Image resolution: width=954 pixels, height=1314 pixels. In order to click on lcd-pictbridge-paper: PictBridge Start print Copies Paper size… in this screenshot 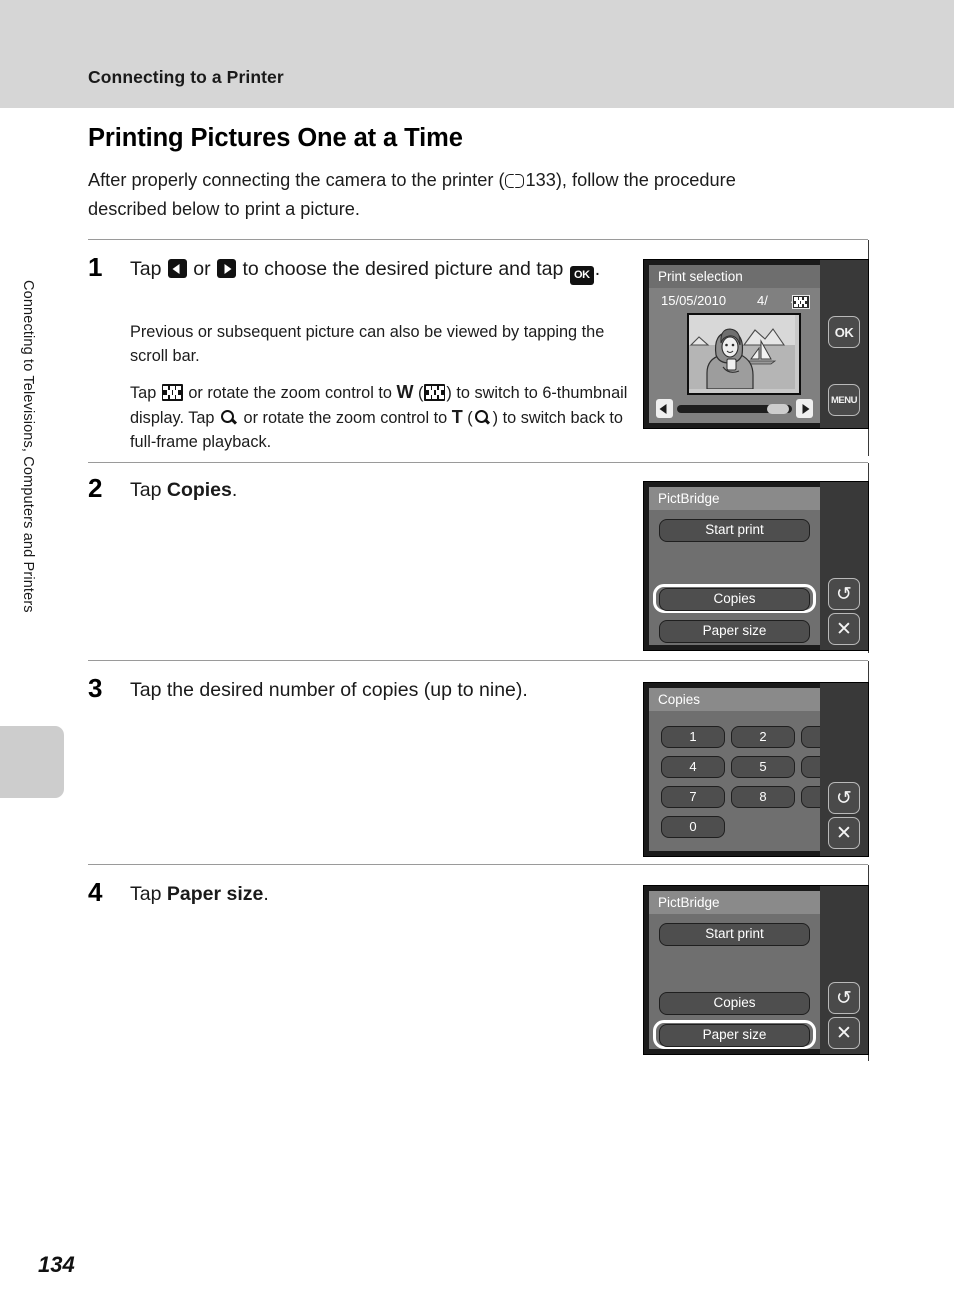, I will do `click(756, 970)`.